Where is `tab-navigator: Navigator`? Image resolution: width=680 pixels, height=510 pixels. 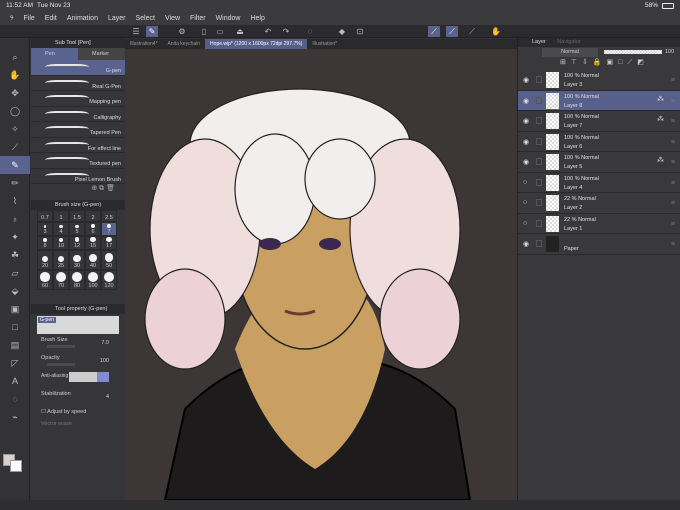
tab-navigator: Navigator is located at coordinates (569, 42).